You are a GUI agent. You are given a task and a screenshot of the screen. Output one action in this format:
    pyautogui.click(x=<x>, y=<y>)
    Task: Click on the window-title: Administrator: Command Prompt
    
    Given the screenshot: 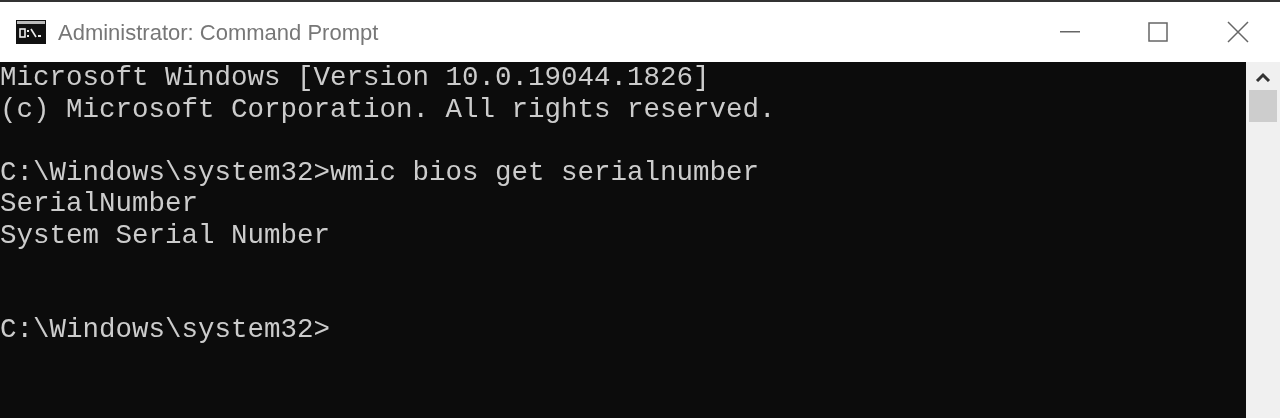 What is the action you would take?
    pyautogui.click(x=218, y=32)
    